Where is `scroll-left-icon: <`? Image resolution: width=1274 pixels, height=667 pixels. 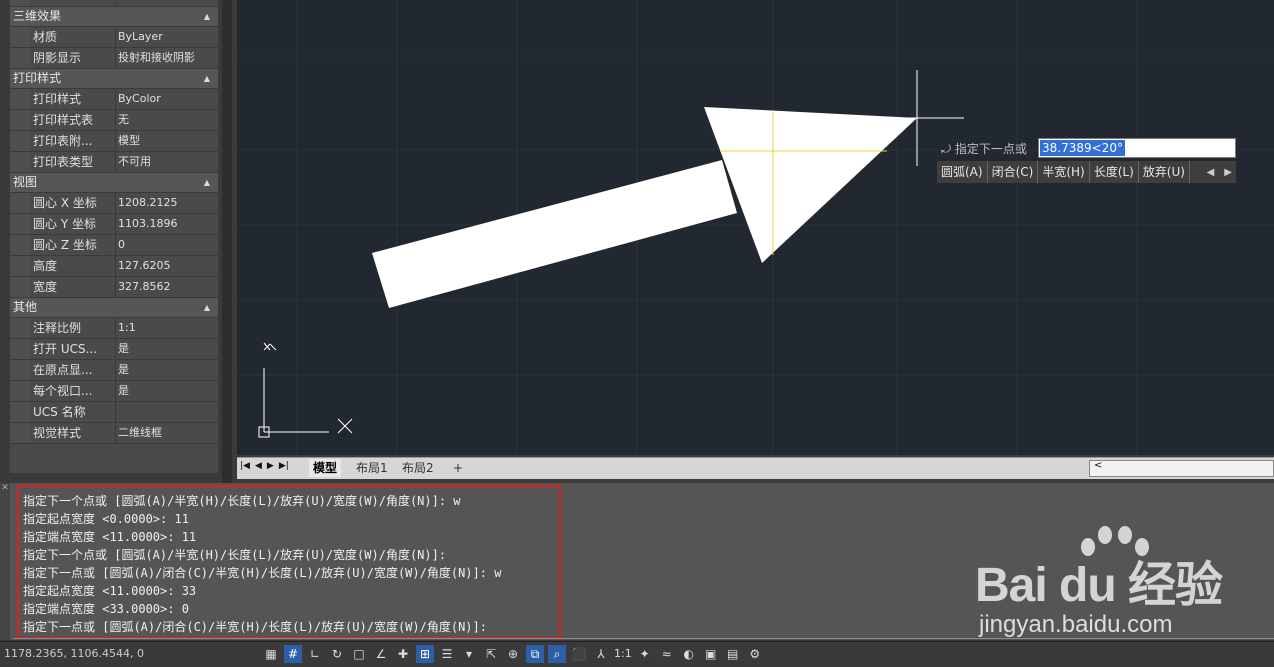
scroll-left-icon: < is located at coordinates (1098, 465).